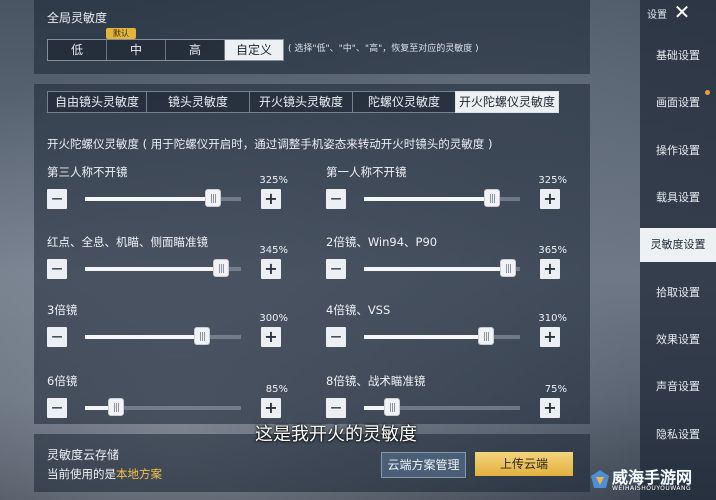  What do you see at coordinates (707, 92) in the screenshot?
I see `notification-dot-icon` at bounding box center [707, 92].